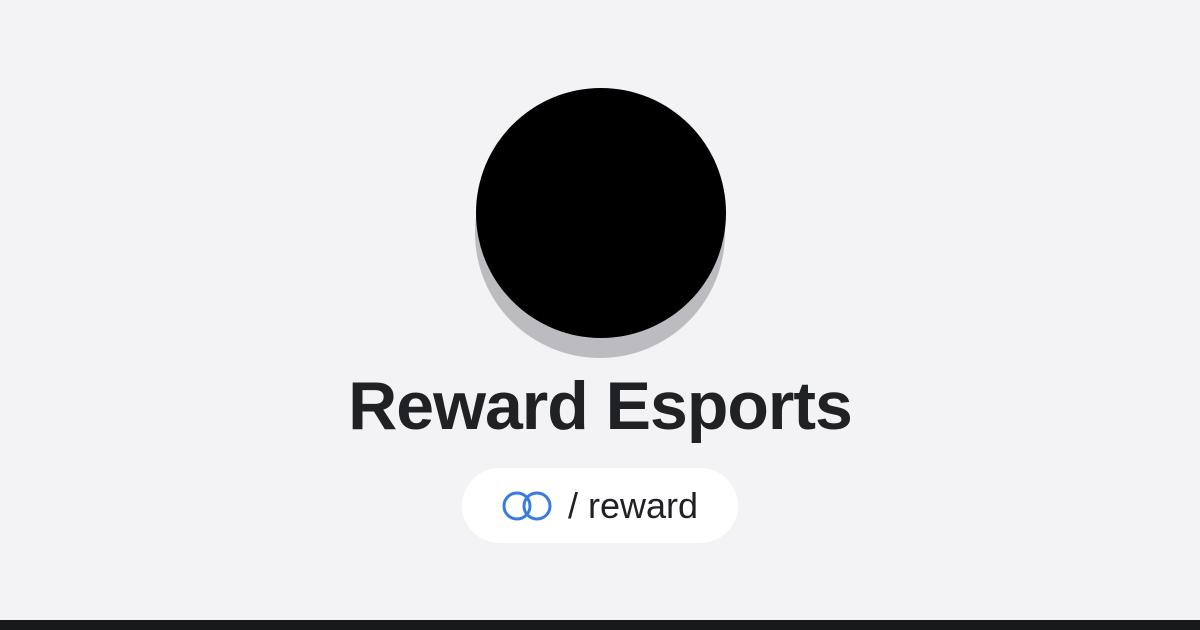 This screenshot has height=630, width=1200. I want to click on link-rings-icon, so click(527, 506).